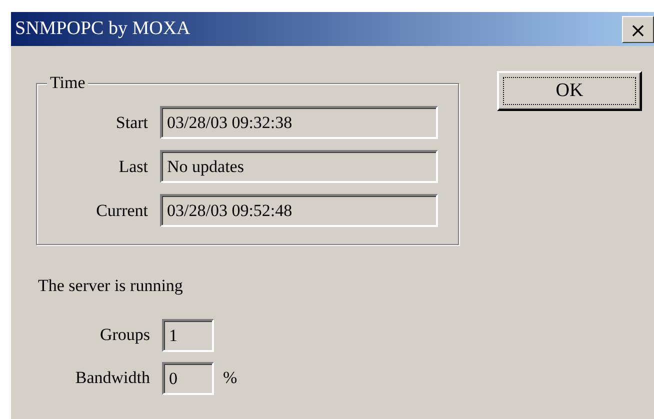 This screenshot has width=654, height=419. Describe the element at coordinates (125, 334) in the screenshot. I see `field-label: Groups` at that location.